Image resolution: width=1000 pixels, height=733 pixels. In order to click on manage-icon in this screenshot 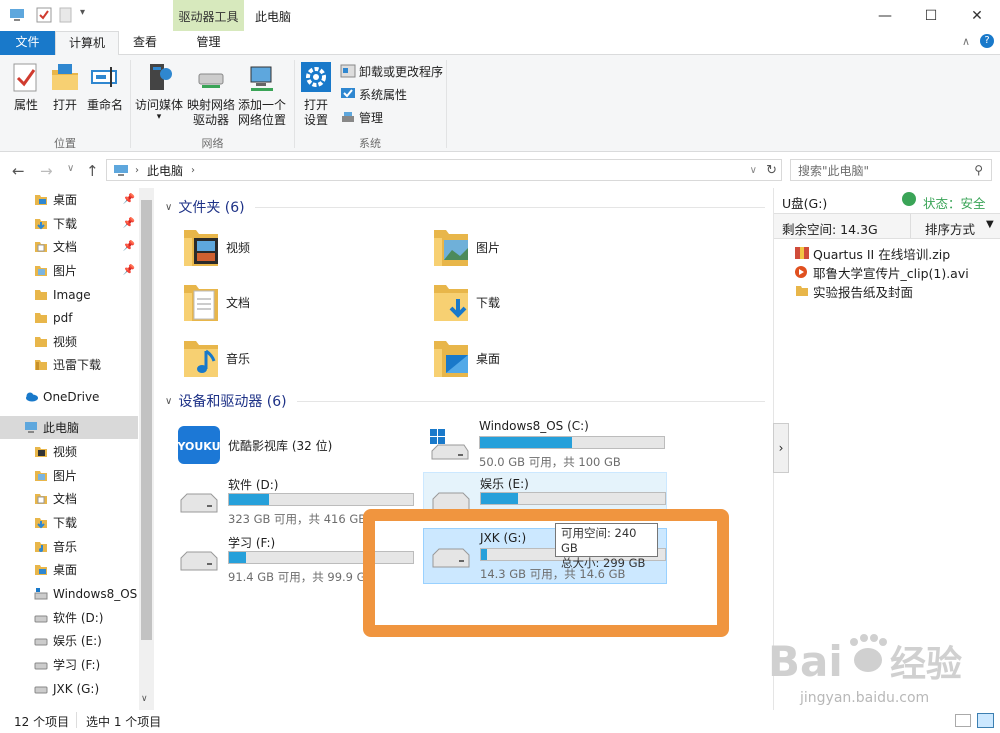, I will do `click(348, 117)`.